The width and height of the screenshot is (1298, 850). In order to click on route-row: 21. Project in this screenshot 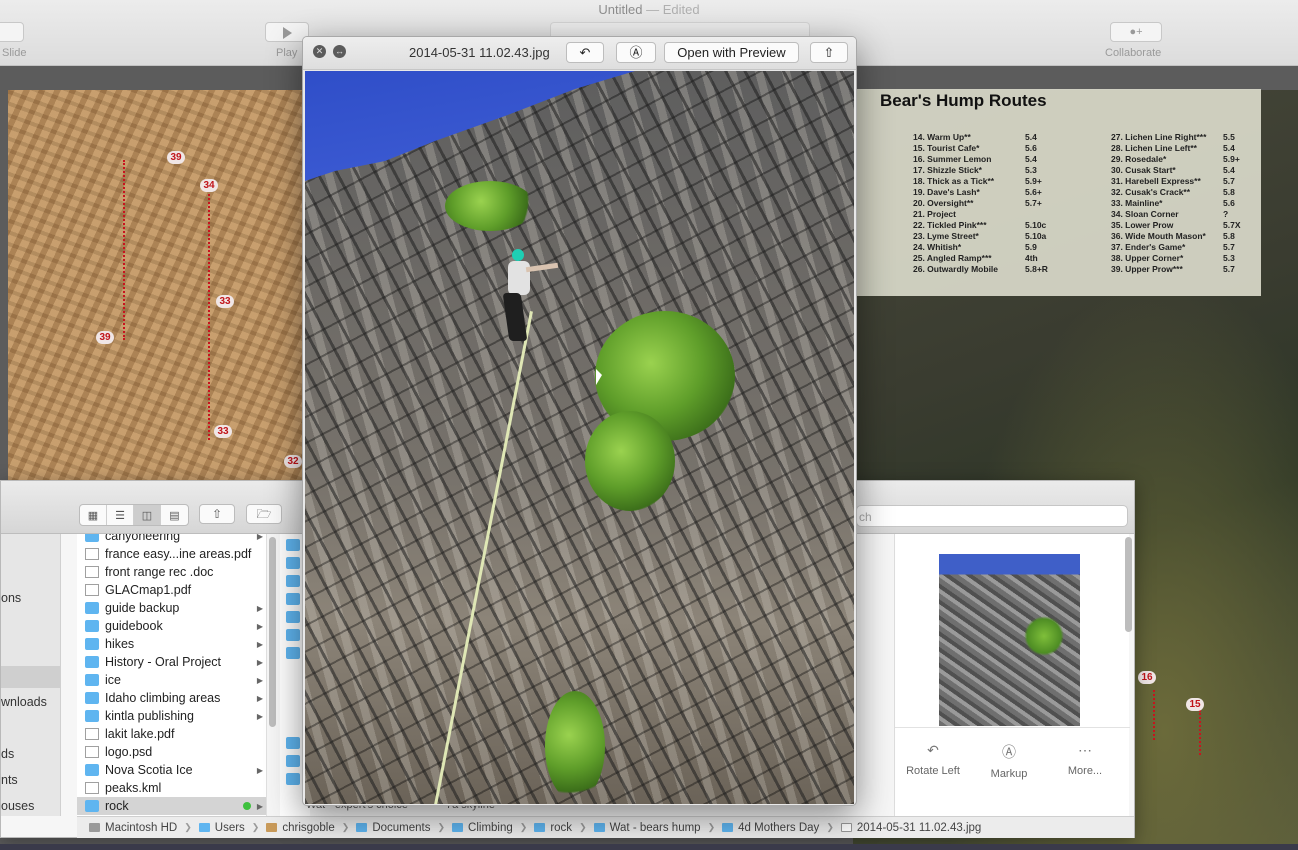, I will do `click(989, 214)`.